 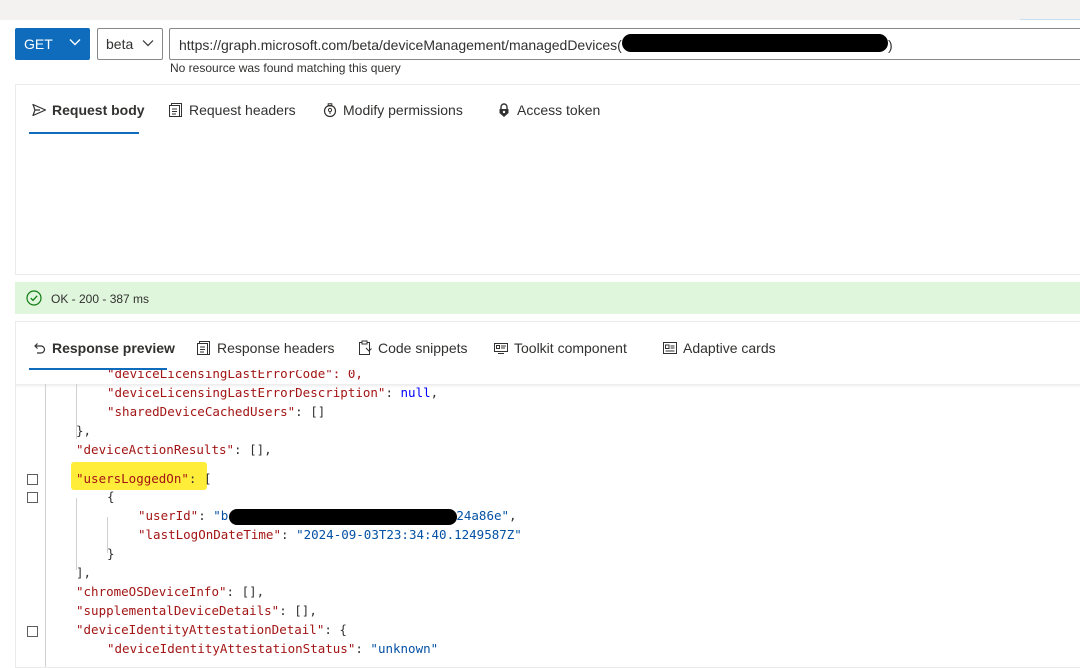 I want to click on clipboard-icon, so click(x=365, y=347).